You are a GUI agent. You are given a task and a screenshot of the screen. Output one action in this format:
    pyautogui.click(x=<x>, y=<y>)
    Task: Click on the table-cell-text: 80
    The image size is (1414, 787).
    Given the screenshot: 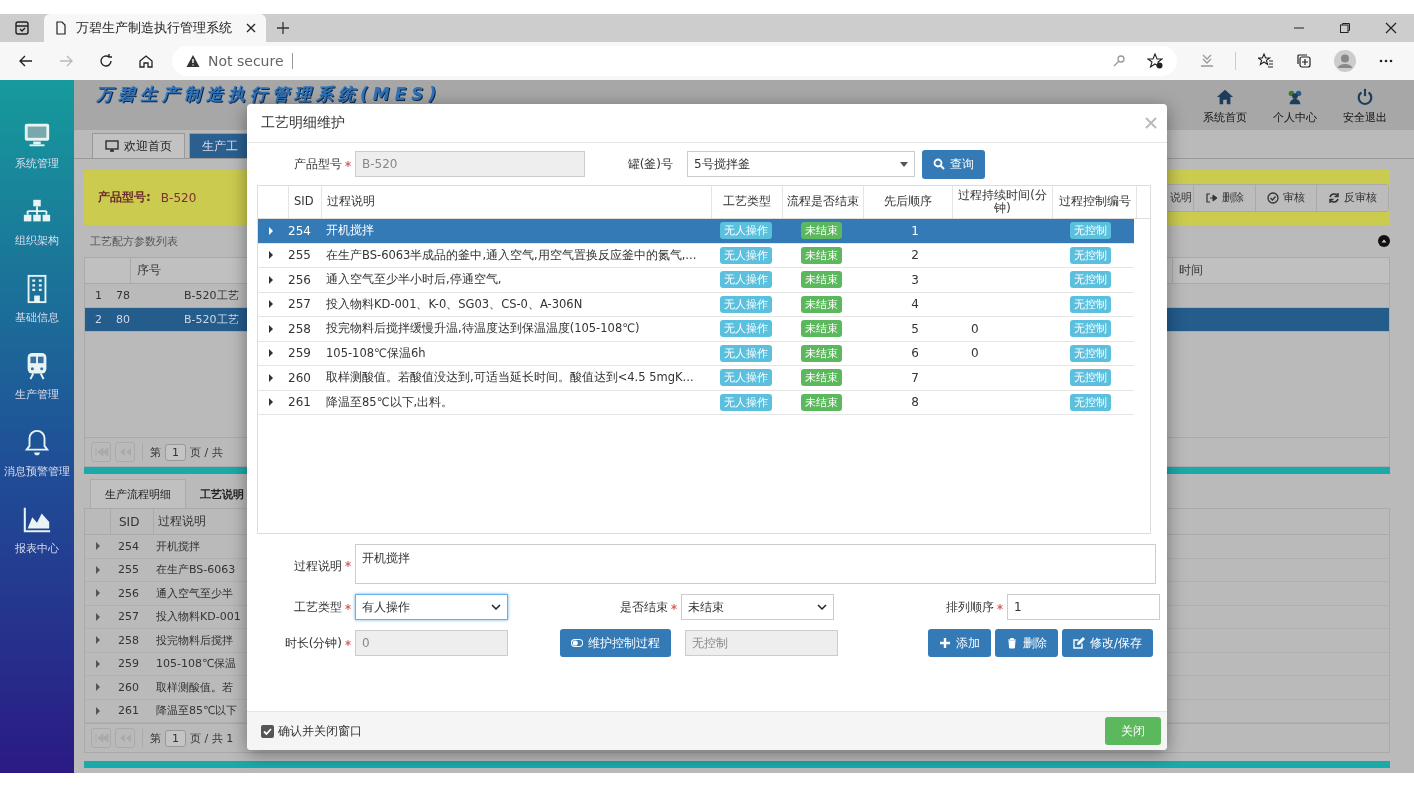 What is the action you would take?
    pyautogui.click(x=123, y=319)
    